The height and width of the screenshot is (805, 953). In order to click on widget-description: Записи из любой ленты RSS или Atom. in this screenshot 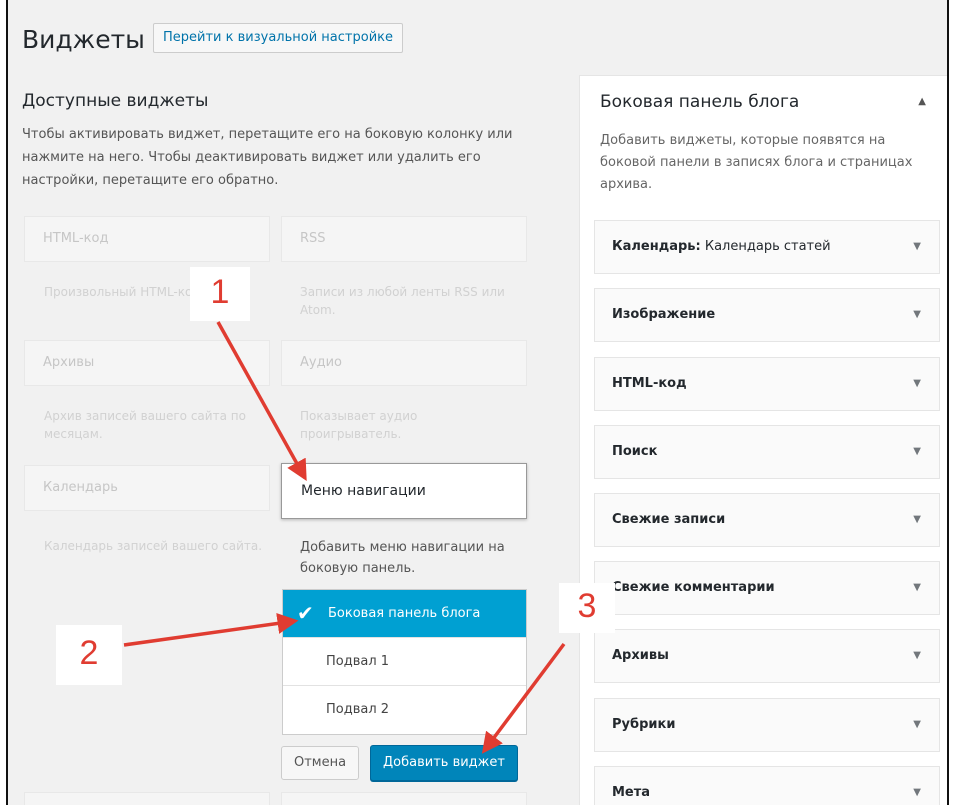, I will do `click(402, 301)`.